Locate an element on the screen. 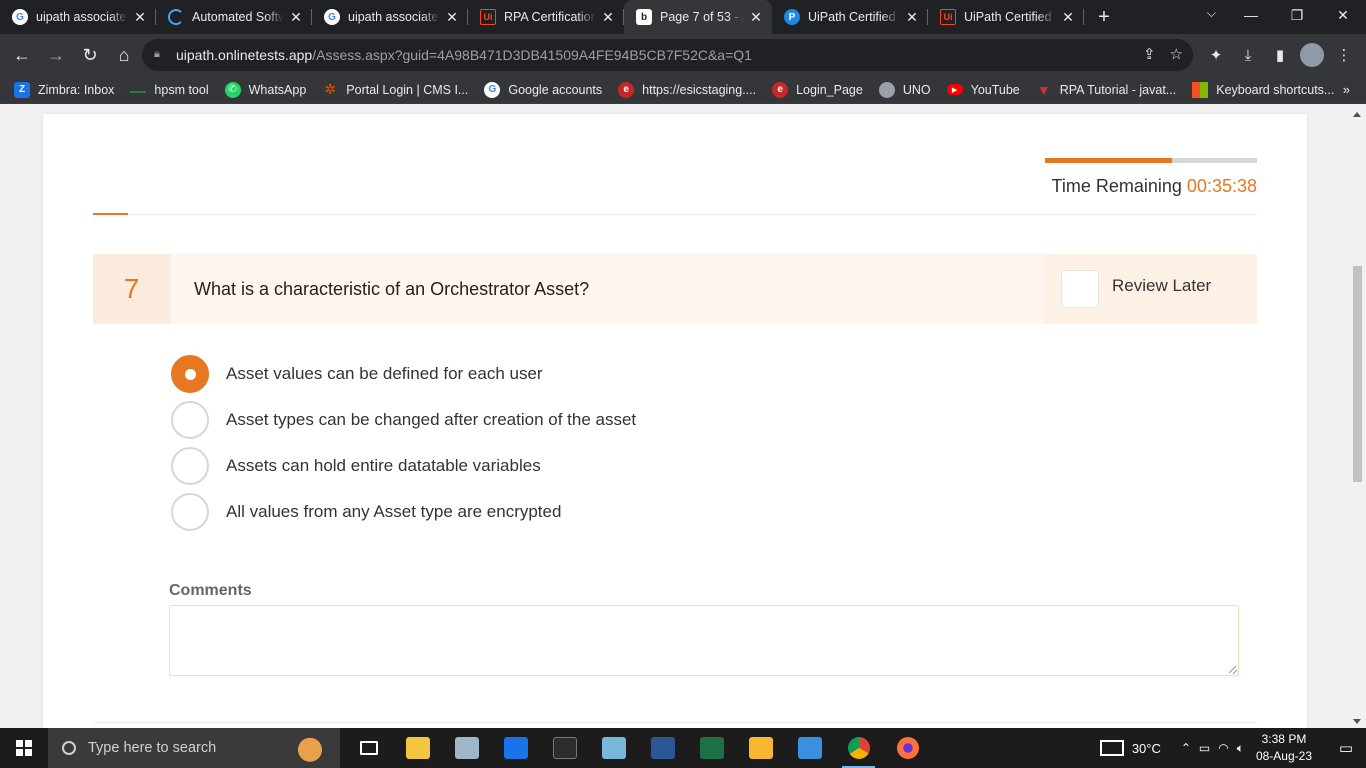 Image resolution: width=1366 pixels, height=768 pixels. reload-icon: ↻ is located at coordinates (90, 55).